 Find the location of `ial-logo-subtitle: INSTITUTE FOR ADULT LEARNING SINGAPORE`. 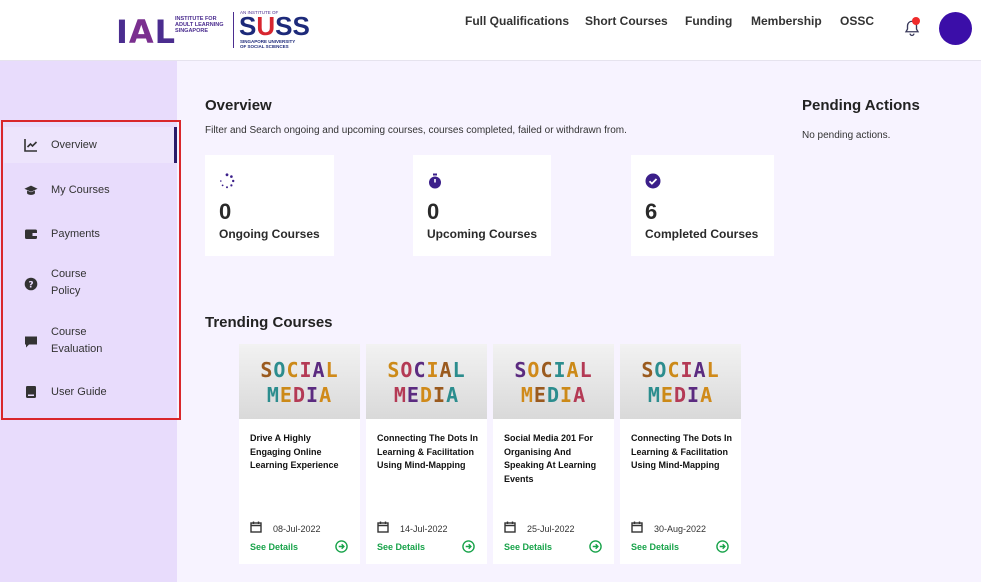

ial-logo-subtitle: INSTITUTE FOR ADULT LEARNING SINGAPORE is located at coordinates (199, 25).